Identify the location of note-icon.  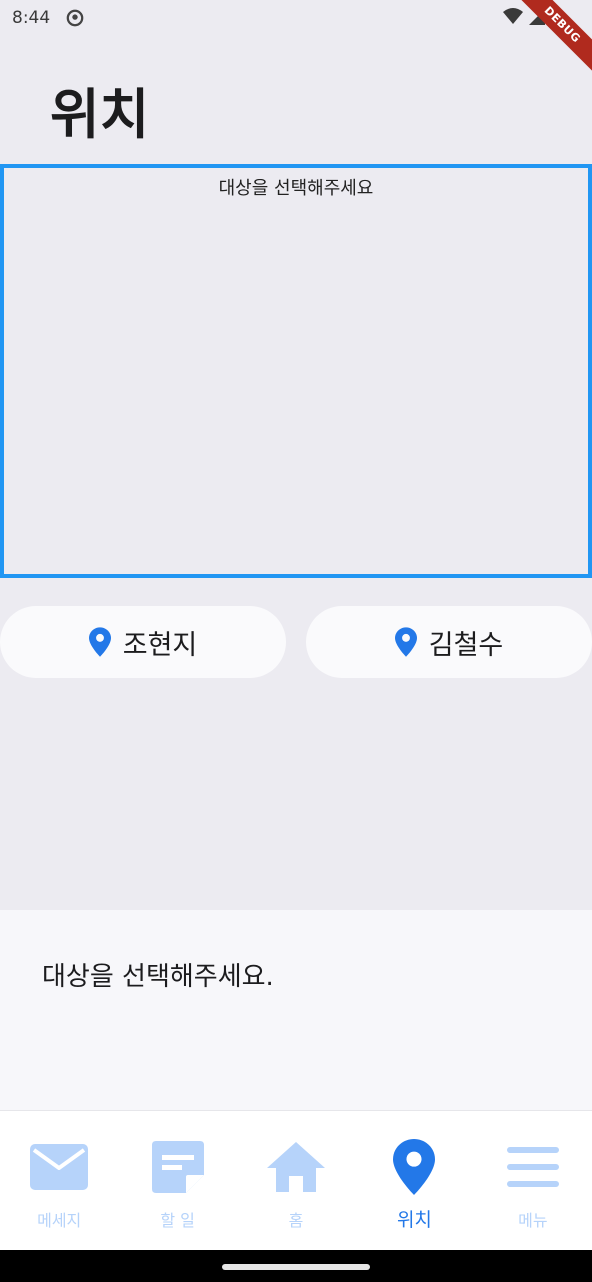
(177, 1167).